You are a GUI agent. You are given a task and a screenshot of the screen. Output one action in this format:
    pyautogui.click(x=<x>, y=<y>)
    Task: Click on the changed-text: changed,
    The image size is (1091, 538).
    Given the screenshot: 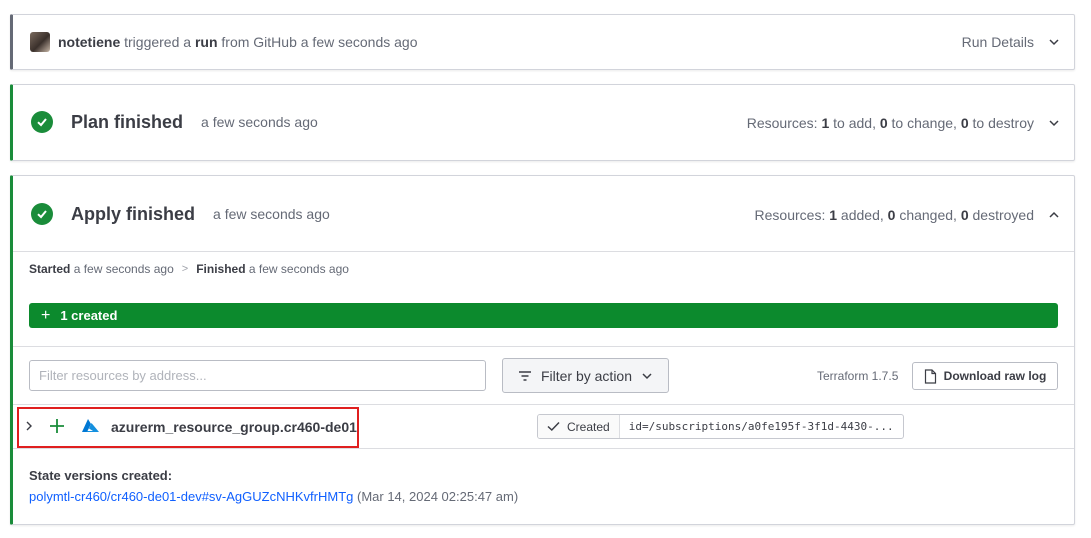 What is the action you would take?
    pyautogui.click(x=928, y=215)
    